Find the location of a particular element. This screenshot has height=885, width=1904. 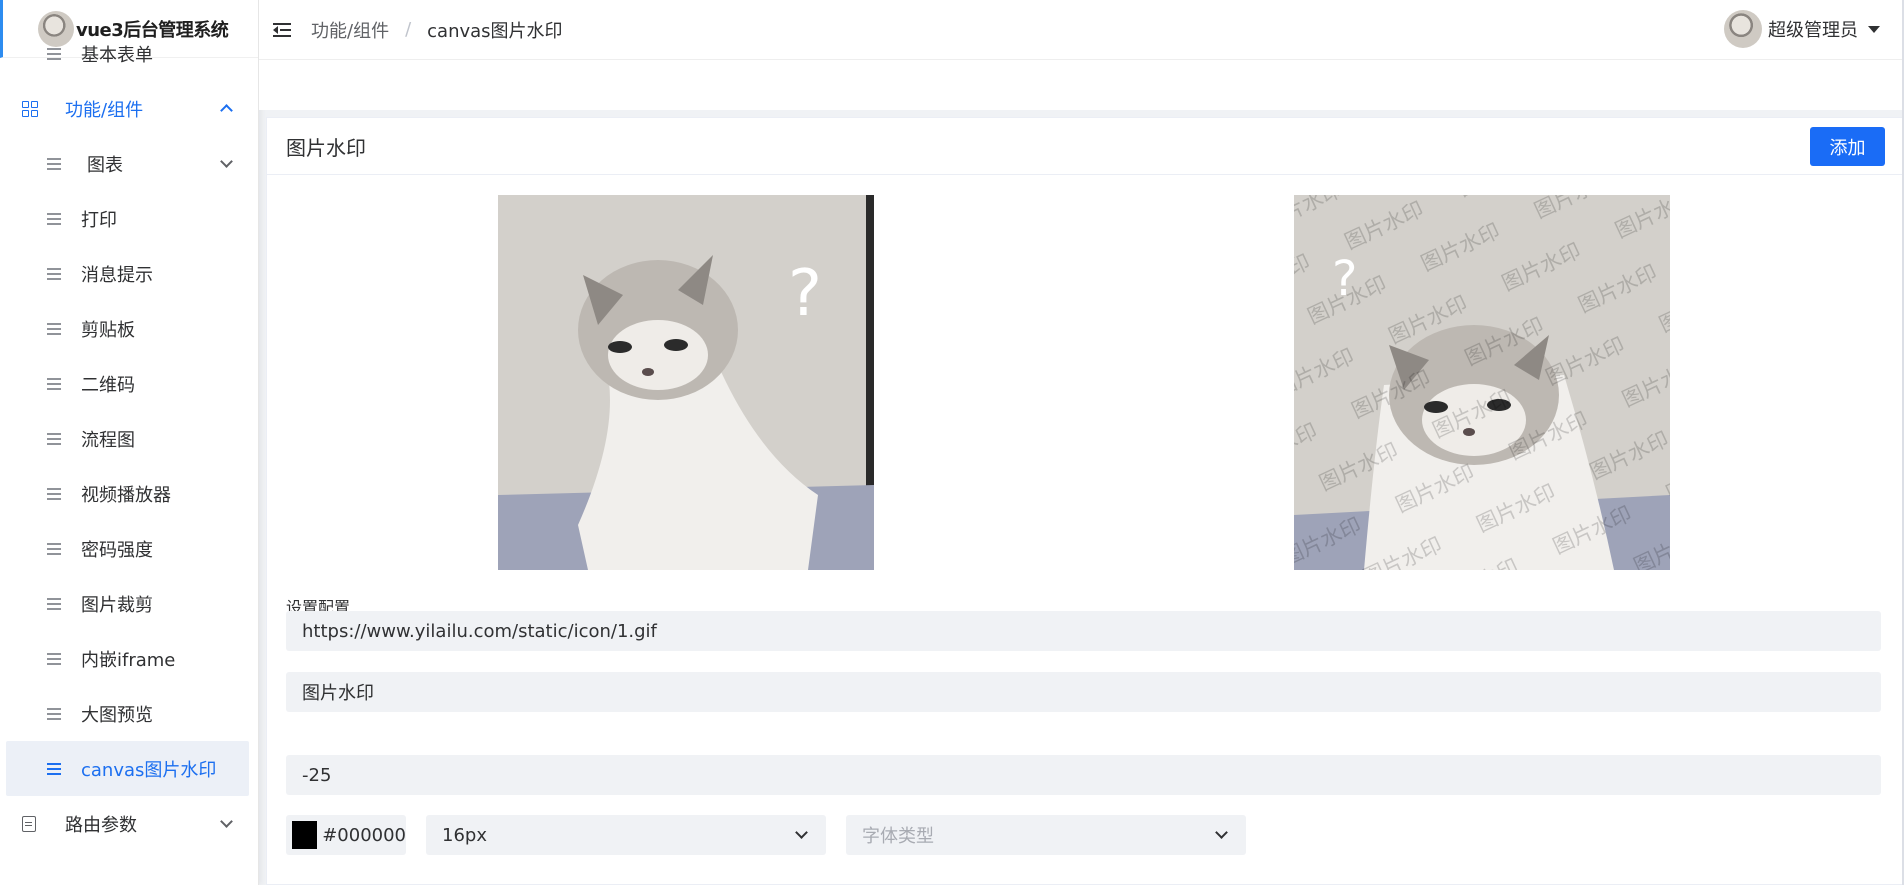

font-size-value: 16px is located at coordinates (464, 835).